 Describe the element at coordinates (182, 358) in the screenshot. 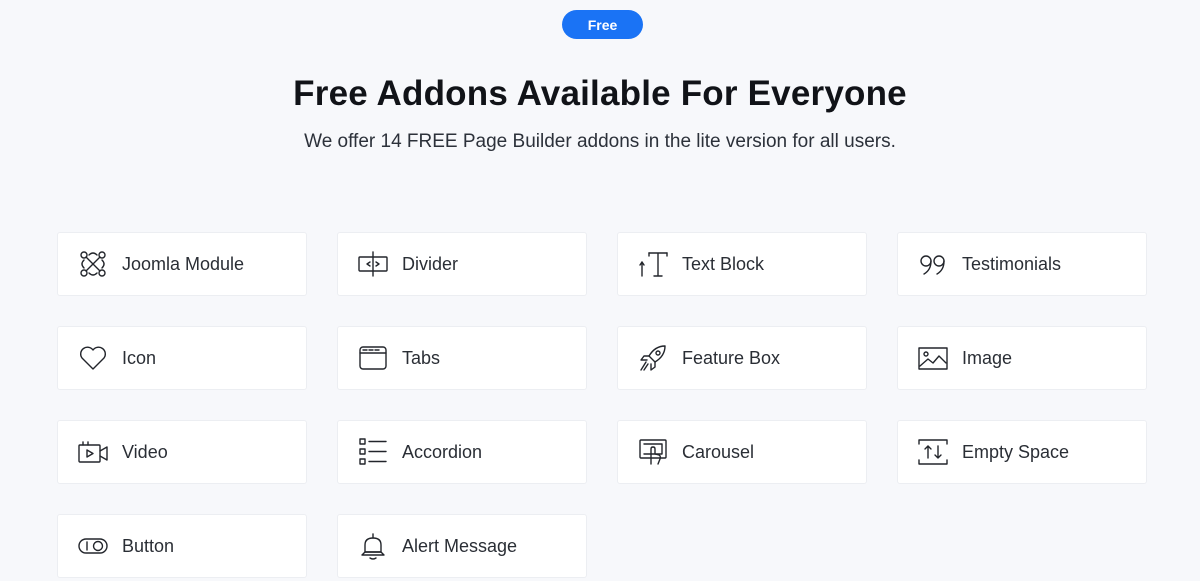

I see `addon-card-icon: Icon` at that location.